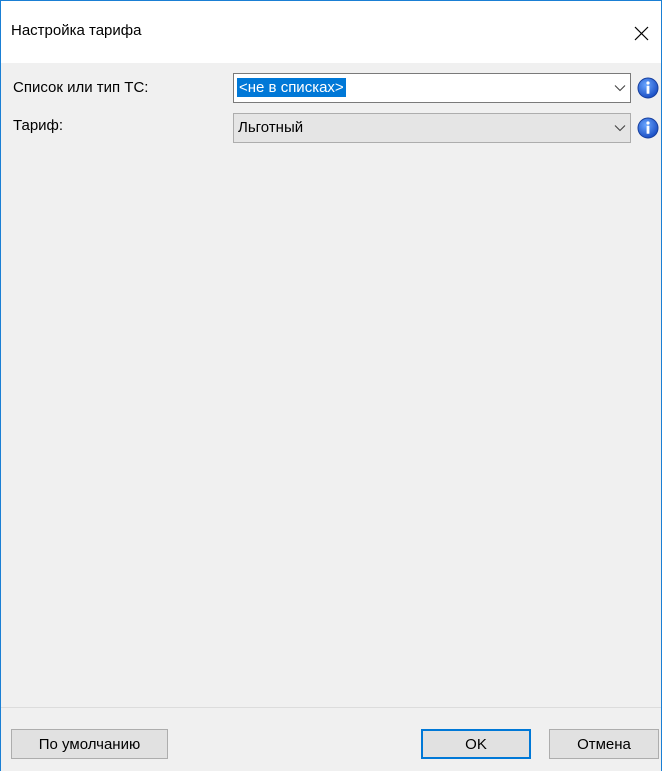  I want to click on cancel-button: Отмена, so click(604, 744).